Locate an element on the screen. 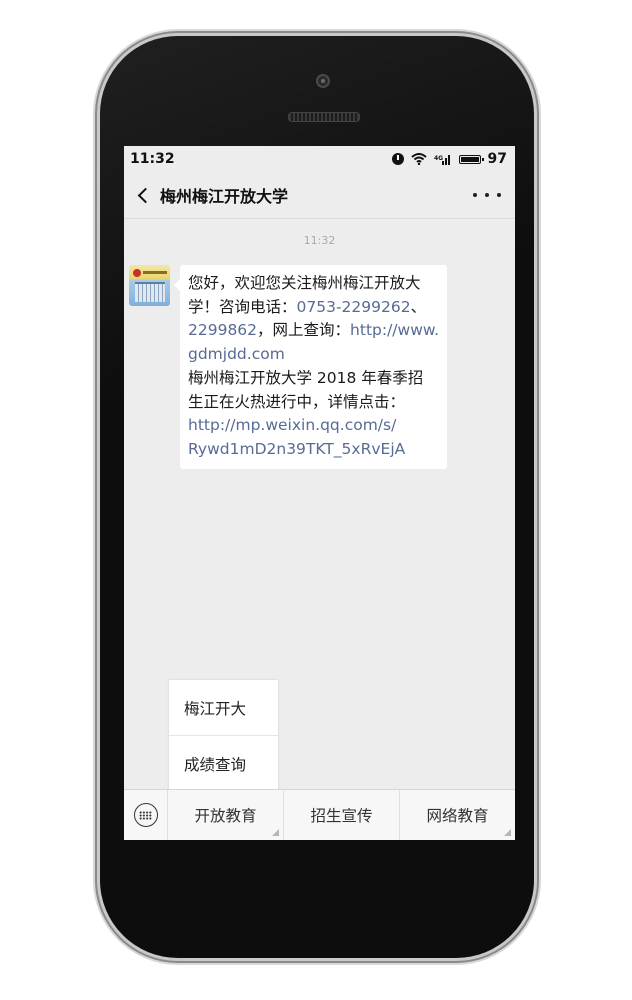  menu-open-education: 开放教育 is located at coordinates (225, 815).